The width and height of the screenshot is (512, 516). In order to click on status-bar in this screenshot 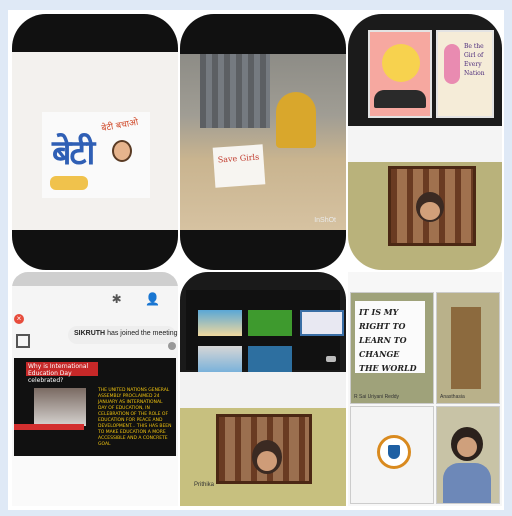, I will do `click(95, 279)`.